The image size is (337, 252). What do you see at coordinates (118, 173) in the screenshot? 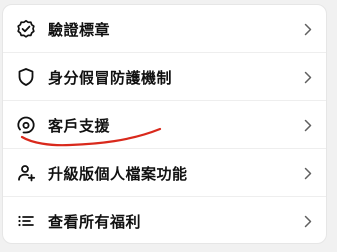
I see `menu-item-label: 升級版個人檔案功能` at bounding box center [118, 173].